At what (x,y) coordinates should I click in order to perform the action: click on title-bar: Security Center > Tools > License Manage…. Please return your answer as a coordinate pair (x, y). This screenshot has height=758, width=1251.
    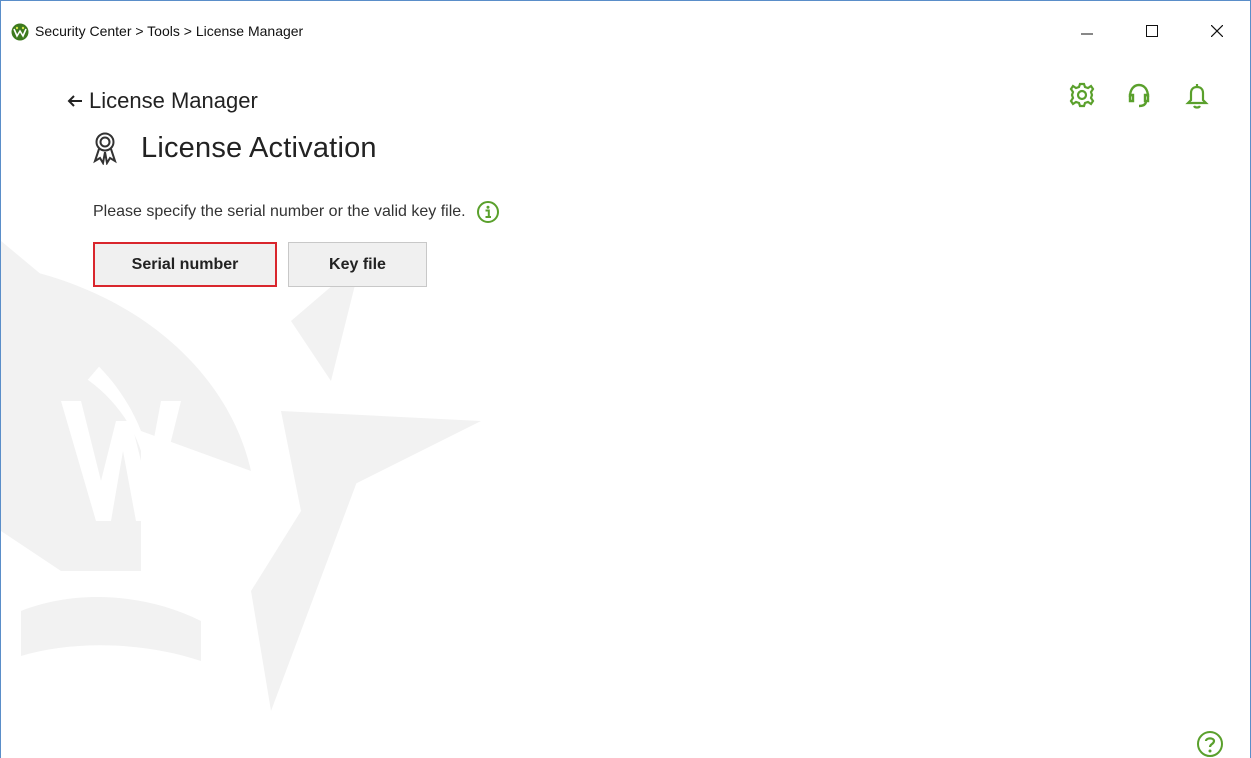
    Looking at the image, I should click on (625, 32).